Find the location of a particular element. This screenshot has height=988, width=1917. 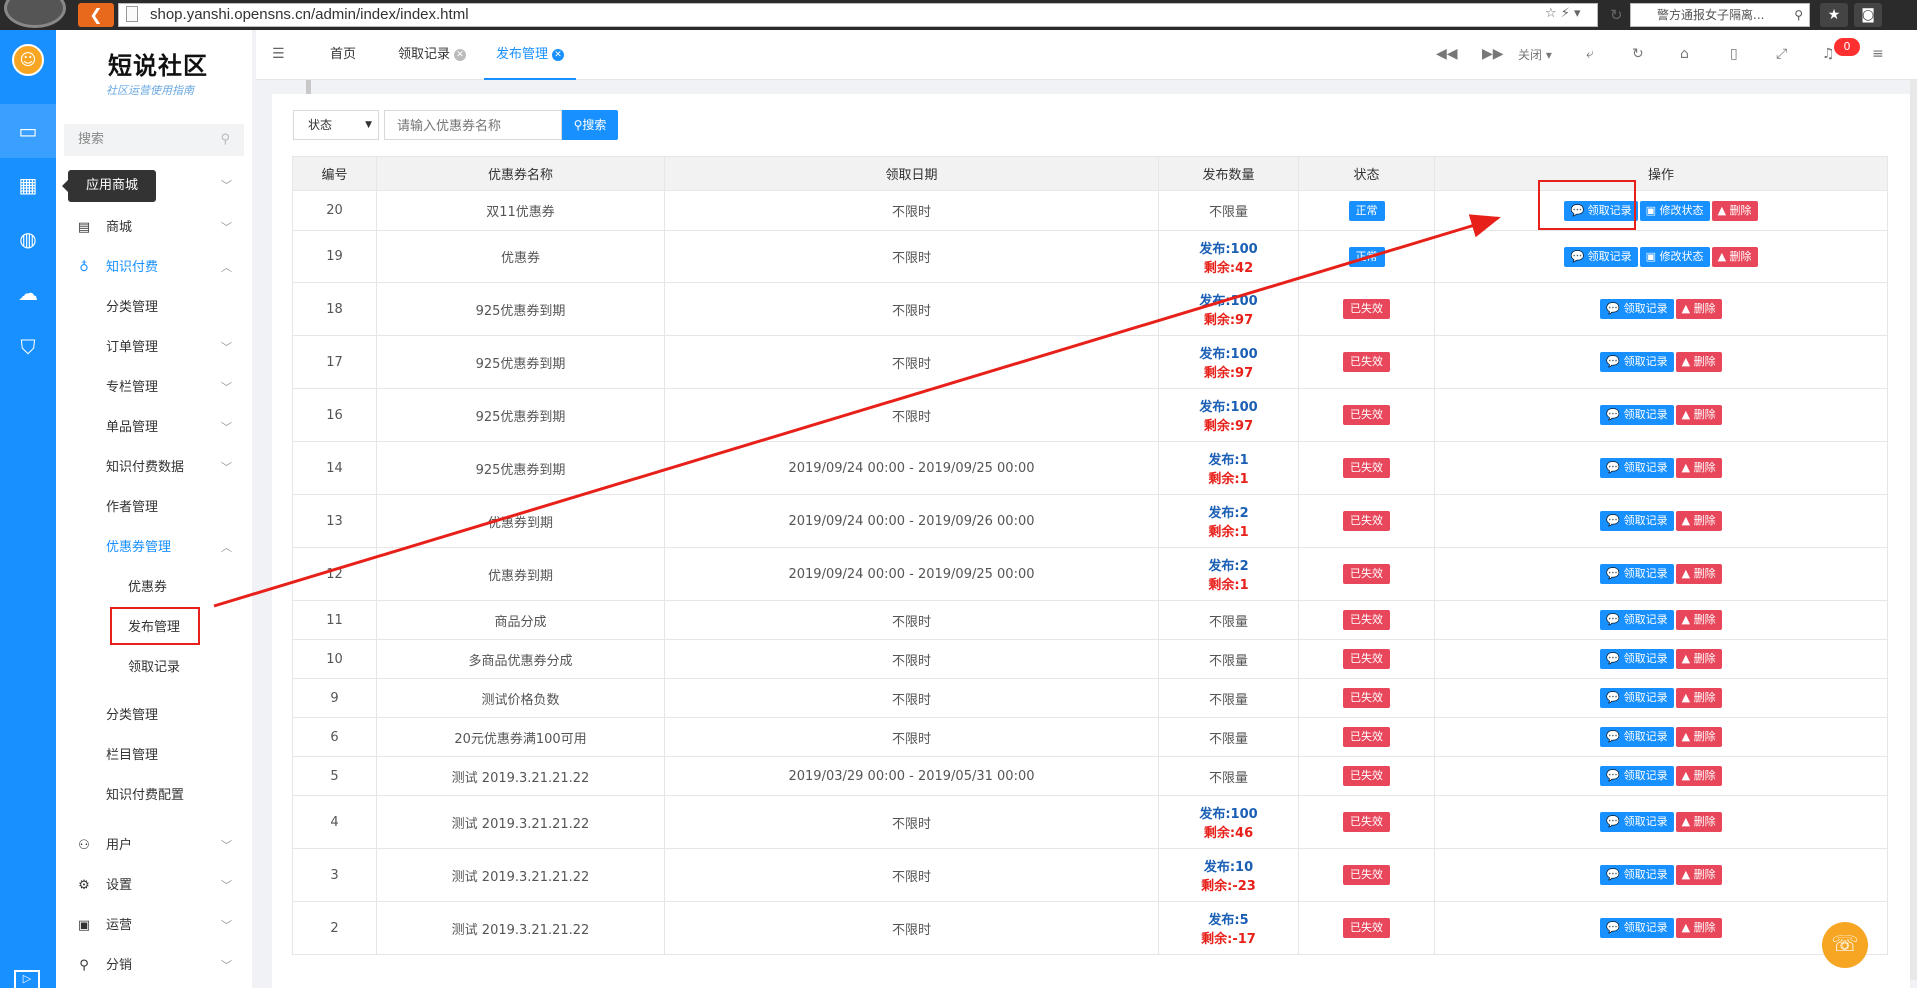

cloud-icon: ☁ is located at coordinates (28, 293).